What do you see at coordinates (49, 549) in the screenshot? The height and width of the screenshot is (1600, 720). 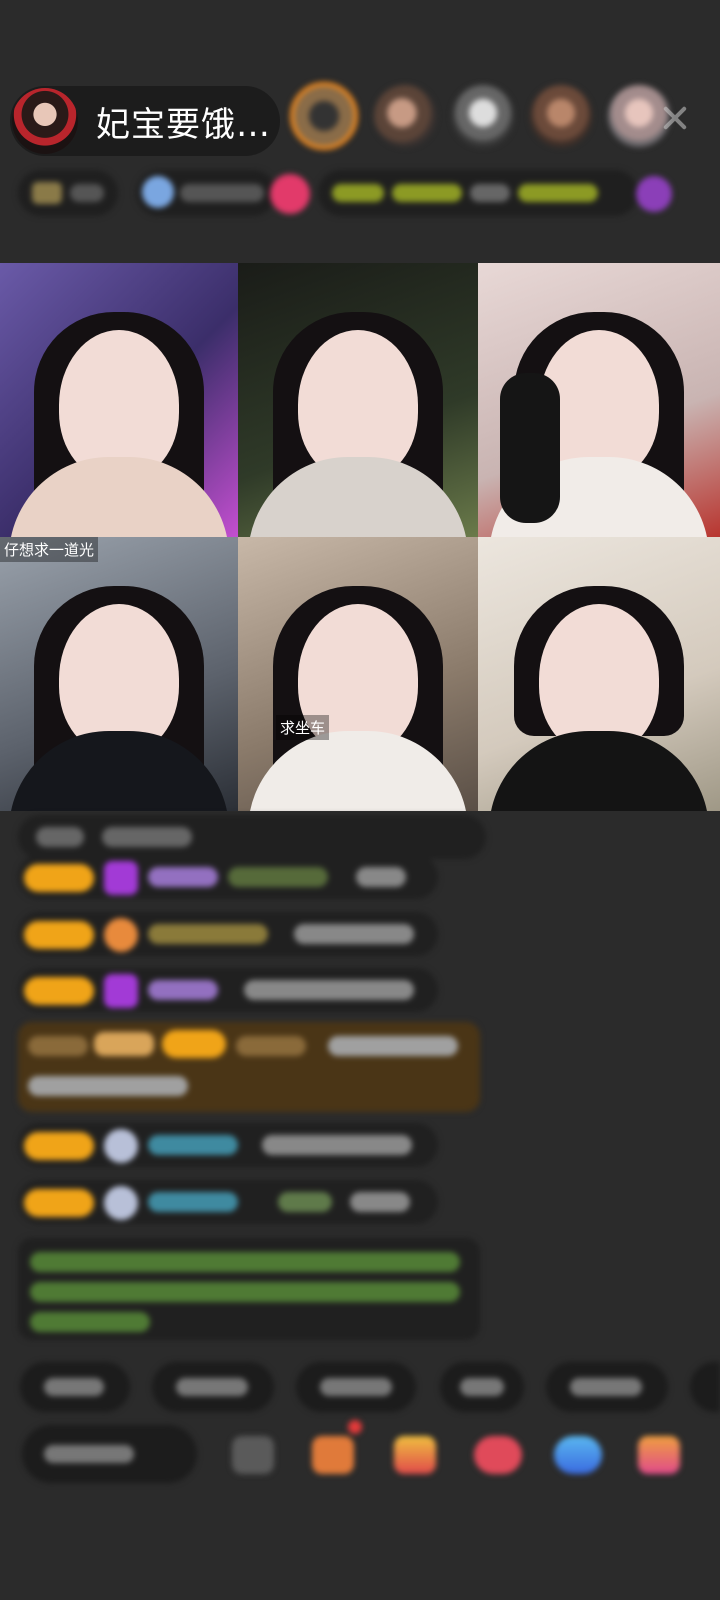 I see `tile-label: 仔想求一道光` at bounding box center [49, 549].